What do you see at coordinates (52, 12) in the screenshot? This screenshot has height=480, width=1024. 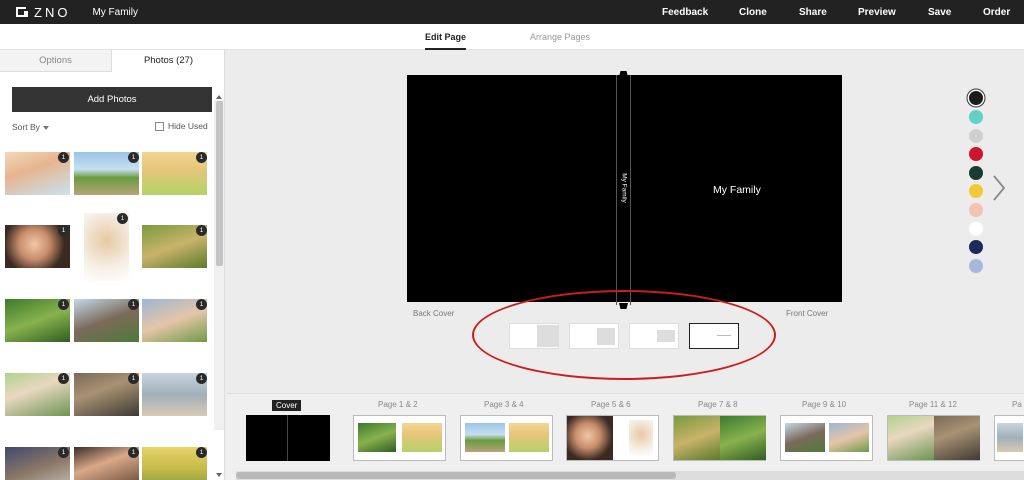 I see `logo-text: ZNO` at bounding box center [52, 12].